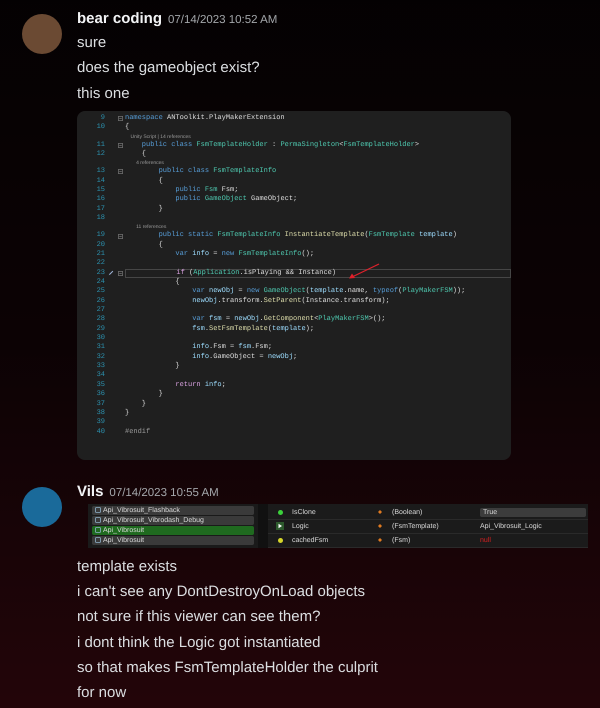 This screenshot has height=708, width=600. I want to click on author-name: bear coding, so click(119, 18).